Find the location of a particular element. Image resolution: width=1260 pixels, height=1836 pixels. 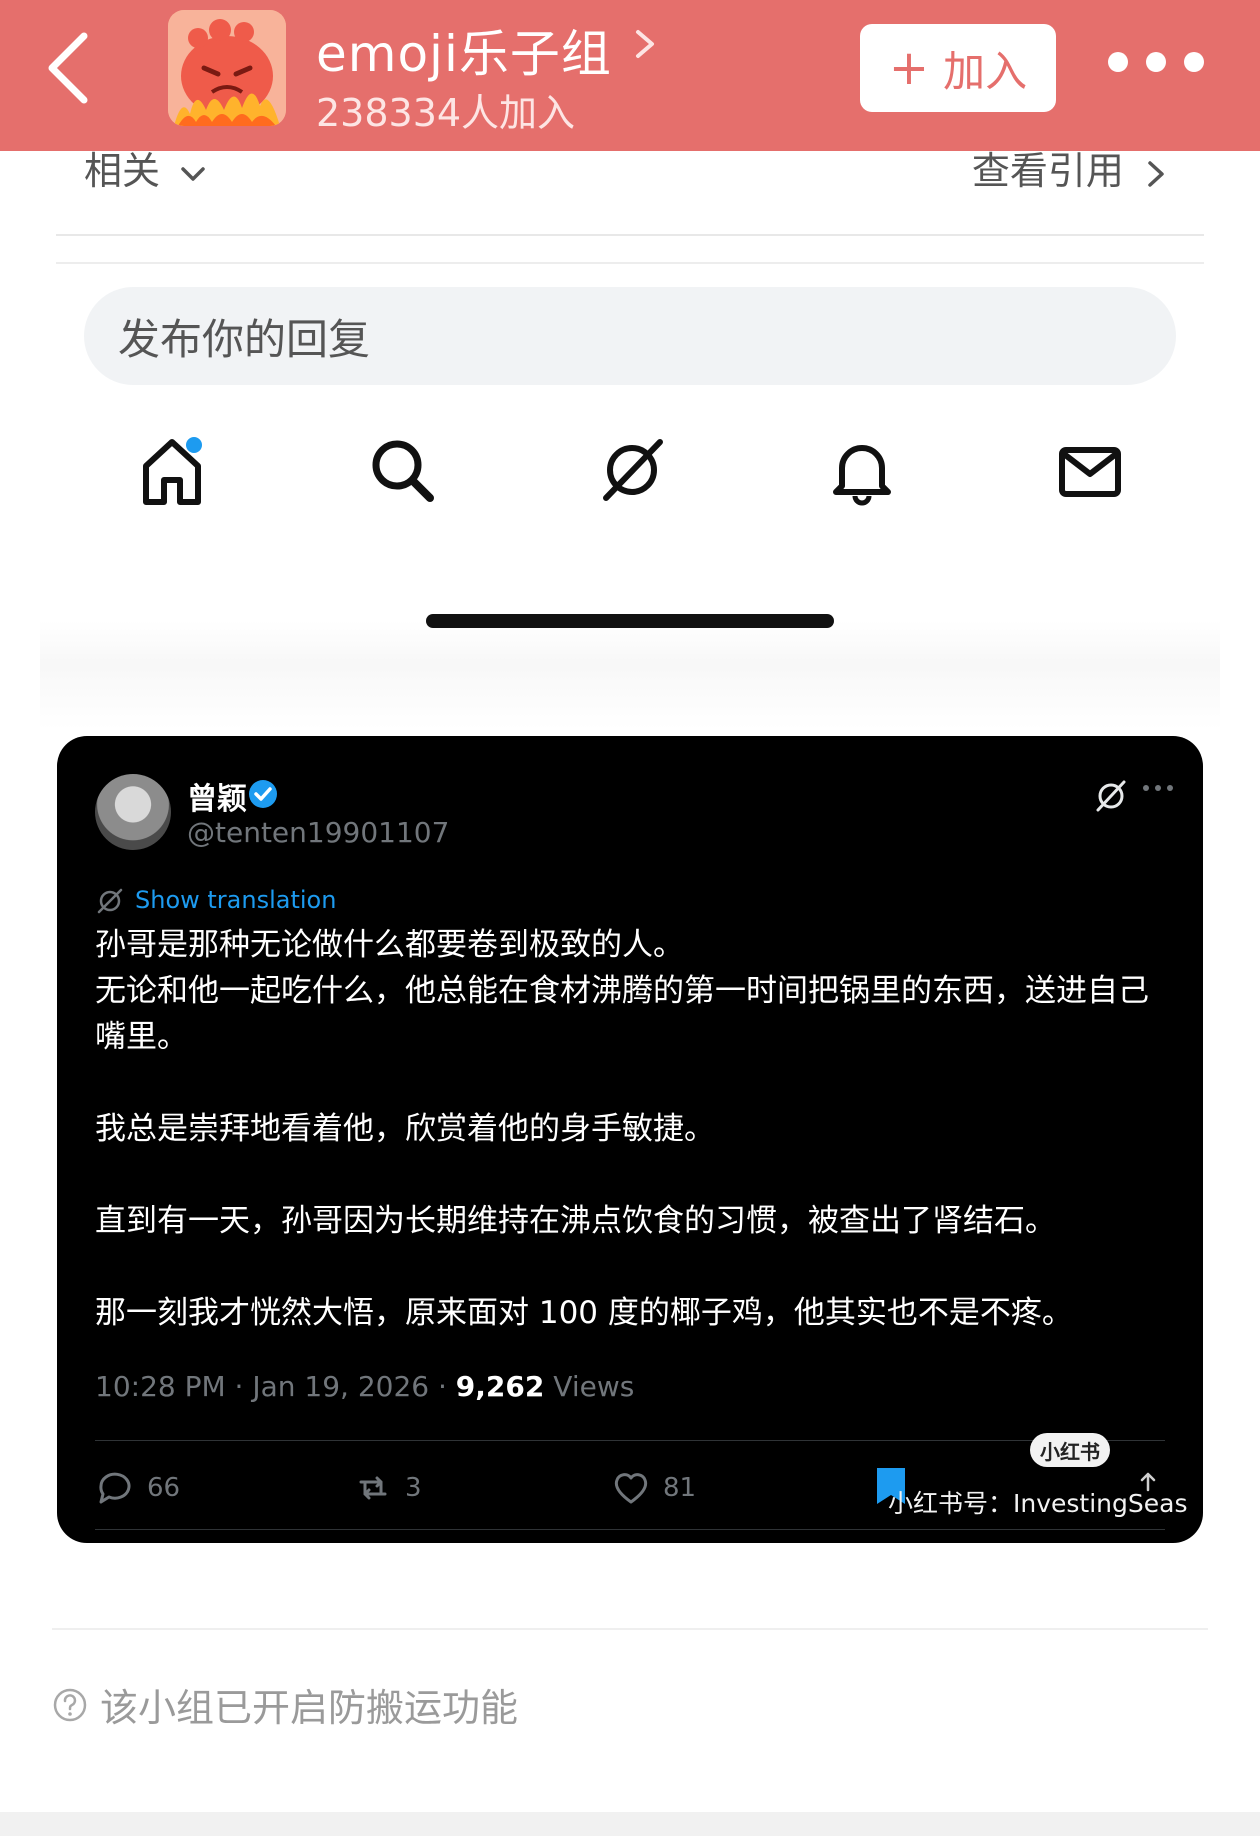

like-button: 81 is located at coordinates (653, 1488).